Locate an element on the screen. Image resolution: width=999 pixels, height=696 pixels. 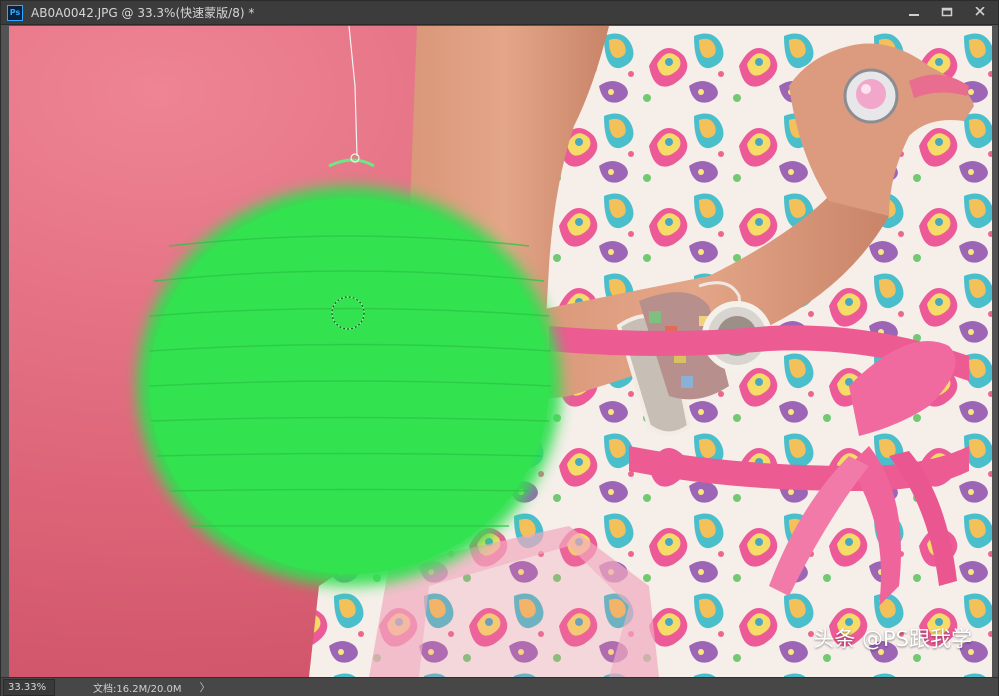
minimize-button is located at coordinates (914, 12).